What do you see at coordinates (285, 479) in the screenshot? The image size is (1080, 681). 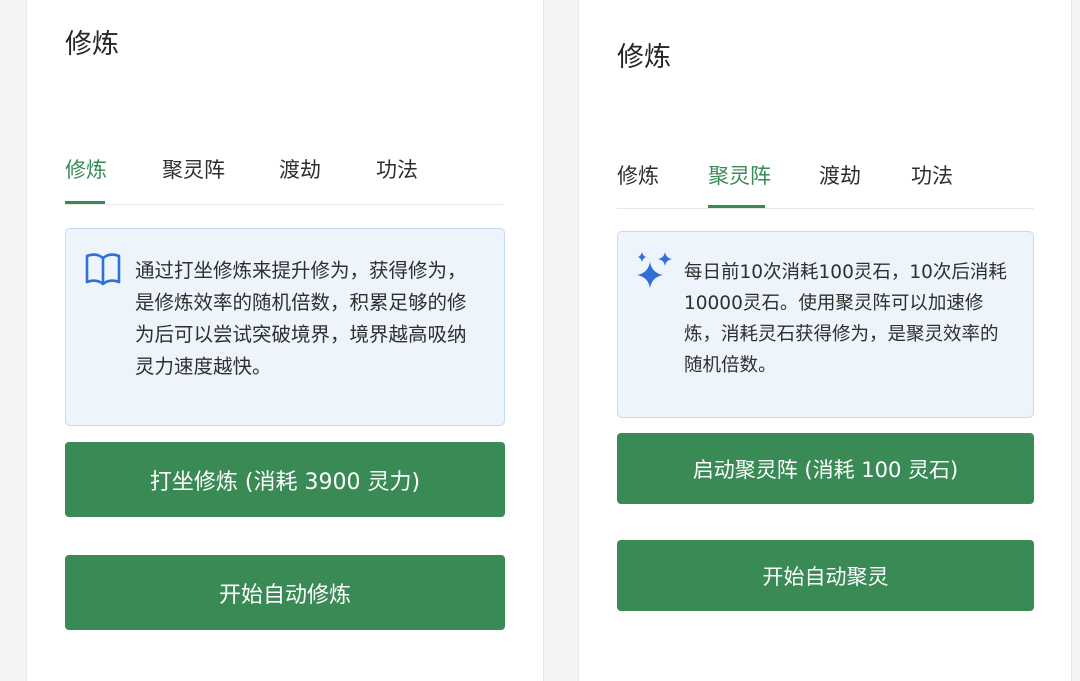 I see `meditate-cultivation-button: 打坐修炼 (消耗 3900 灵力)` at bounding box center [285, 479].